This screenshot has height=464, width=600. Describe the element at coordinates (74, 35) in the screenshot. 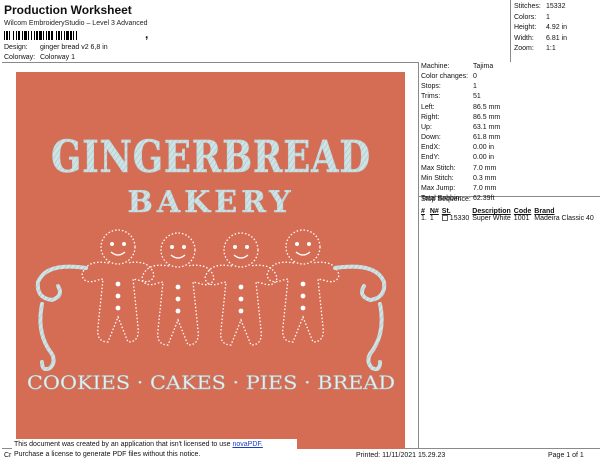

I see `barcode` at that location.